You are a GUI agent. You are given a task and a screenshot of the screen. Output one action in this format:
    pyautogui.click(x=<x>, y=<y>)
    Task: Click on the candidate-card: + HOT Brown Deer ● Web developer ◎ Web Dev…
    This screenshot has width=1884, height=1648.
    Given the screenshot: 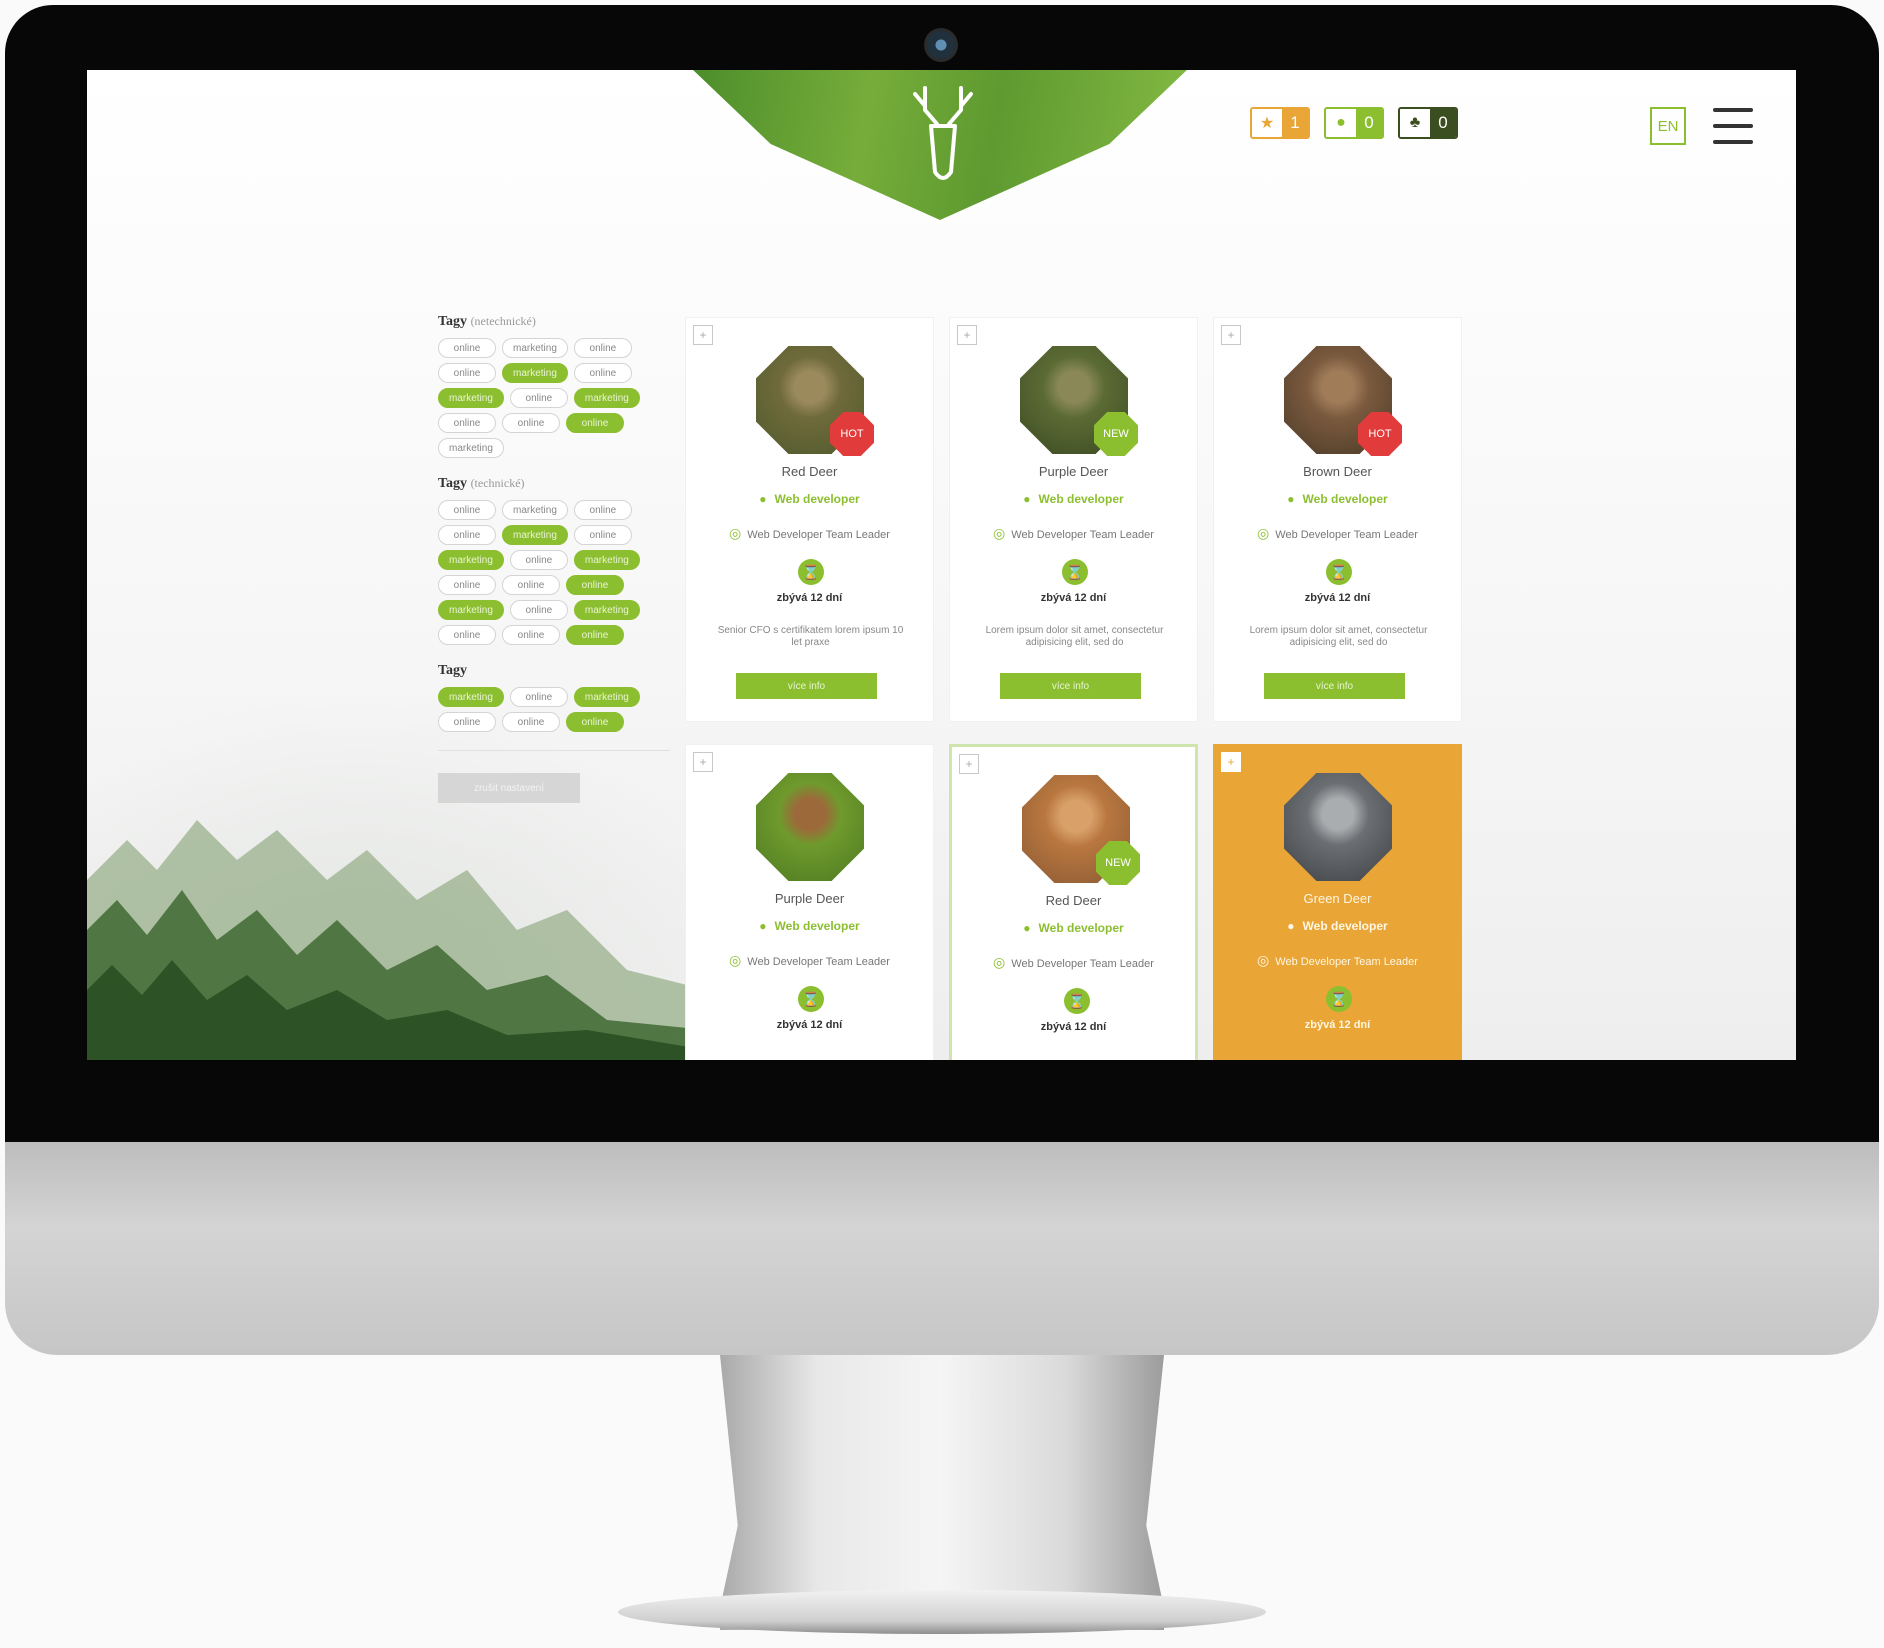 What is the action you would take?
    pyautogui.click(x=1337, y=519)
    